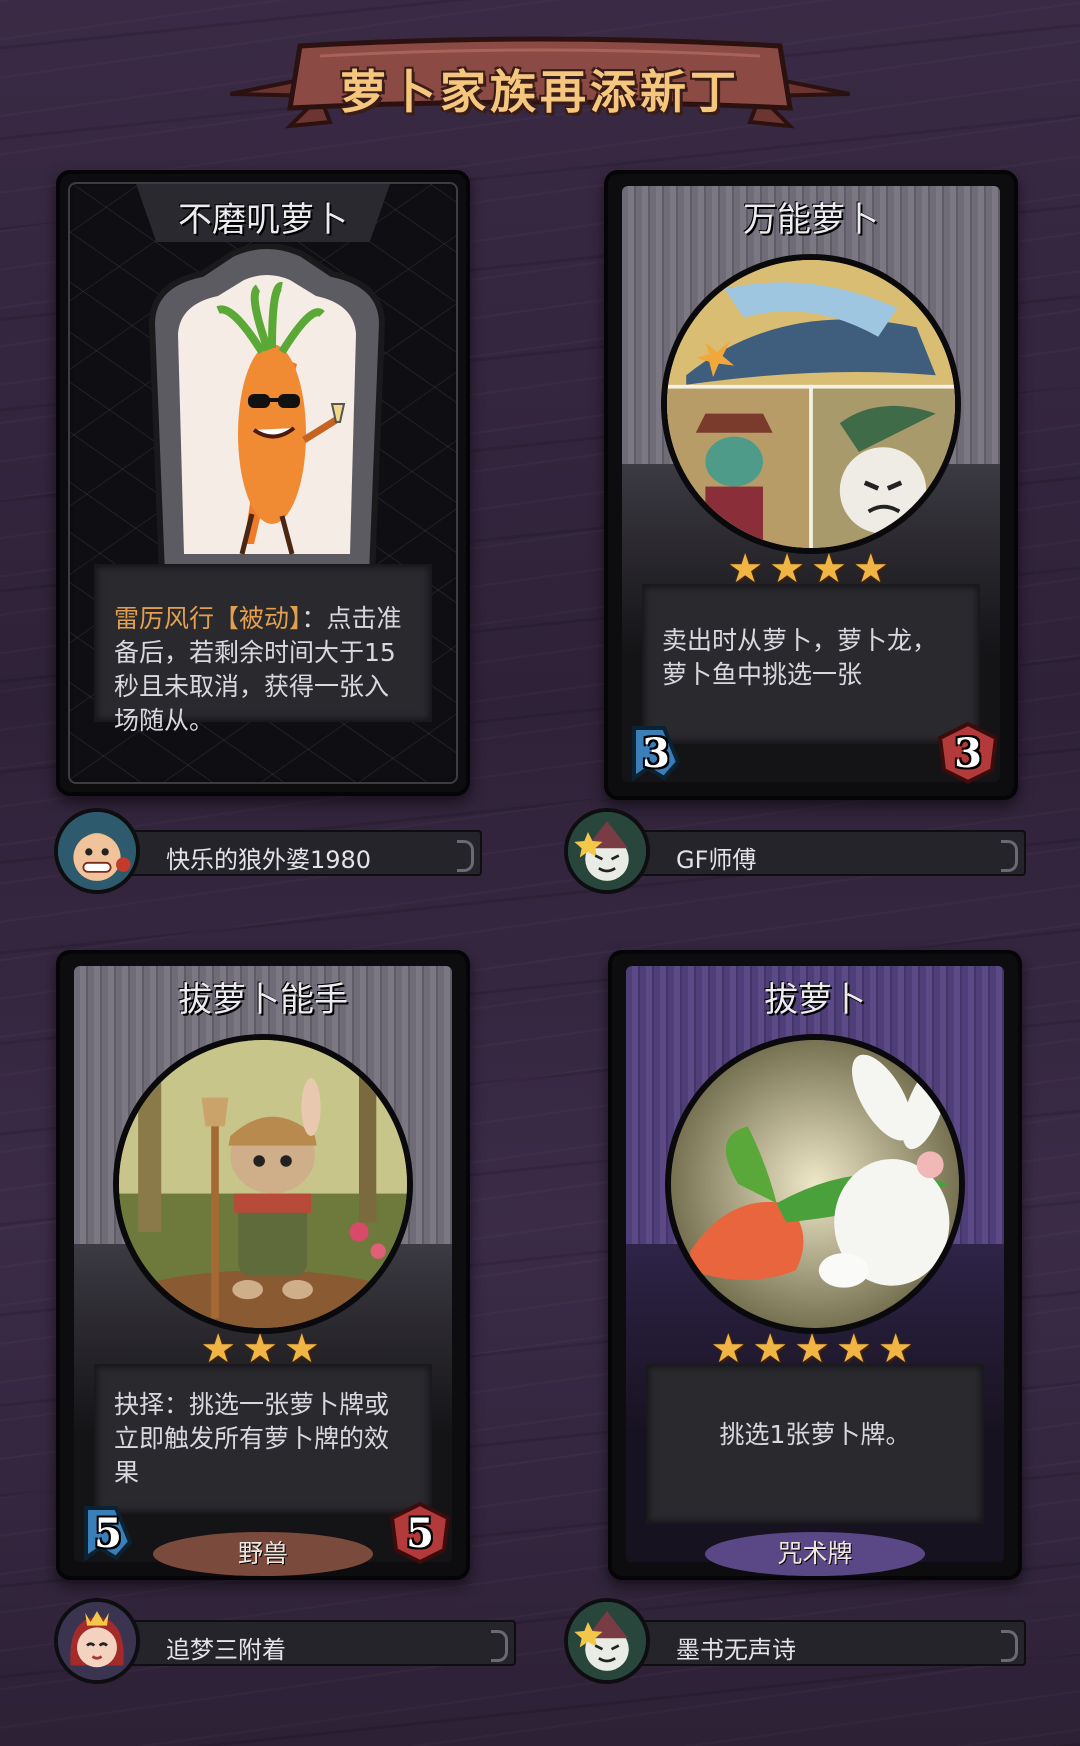  Describe the element at coordinates (263, 220) in the screenshot. I see `card-title: 不磨叽萝卜` at that location.